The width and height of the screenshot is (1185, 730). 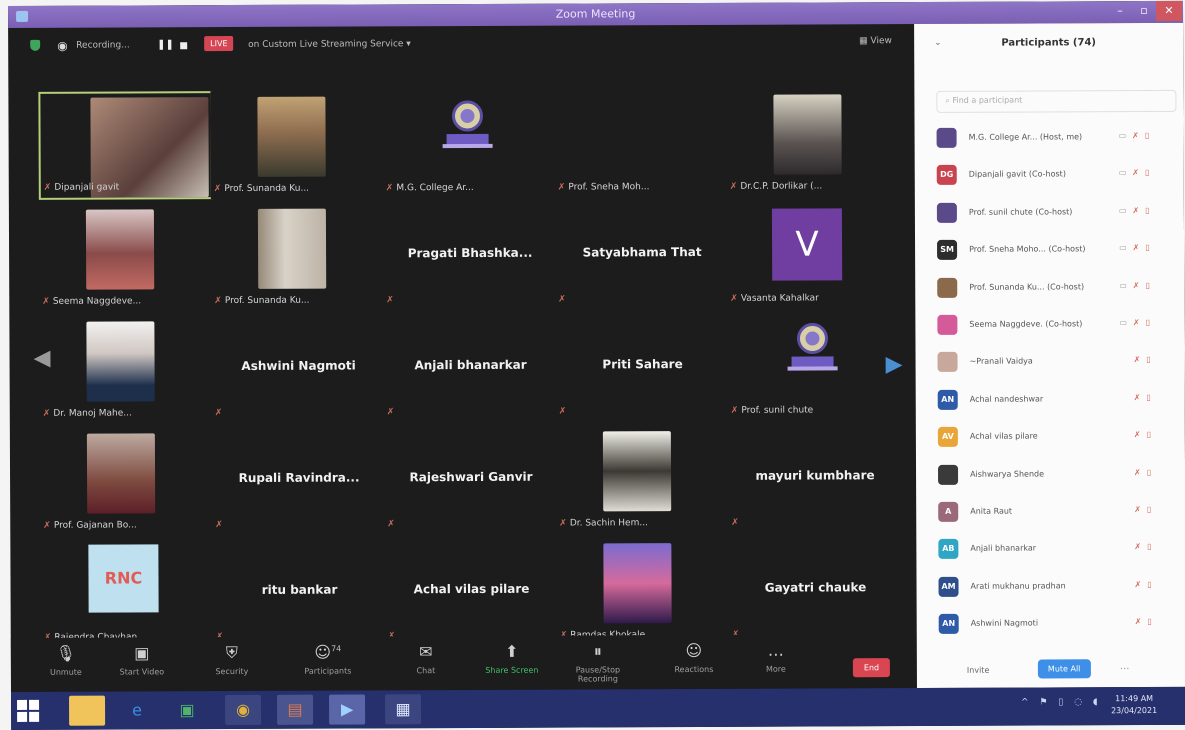 I want to click on chrome-icon: ◉, so click(x=243, y=710).